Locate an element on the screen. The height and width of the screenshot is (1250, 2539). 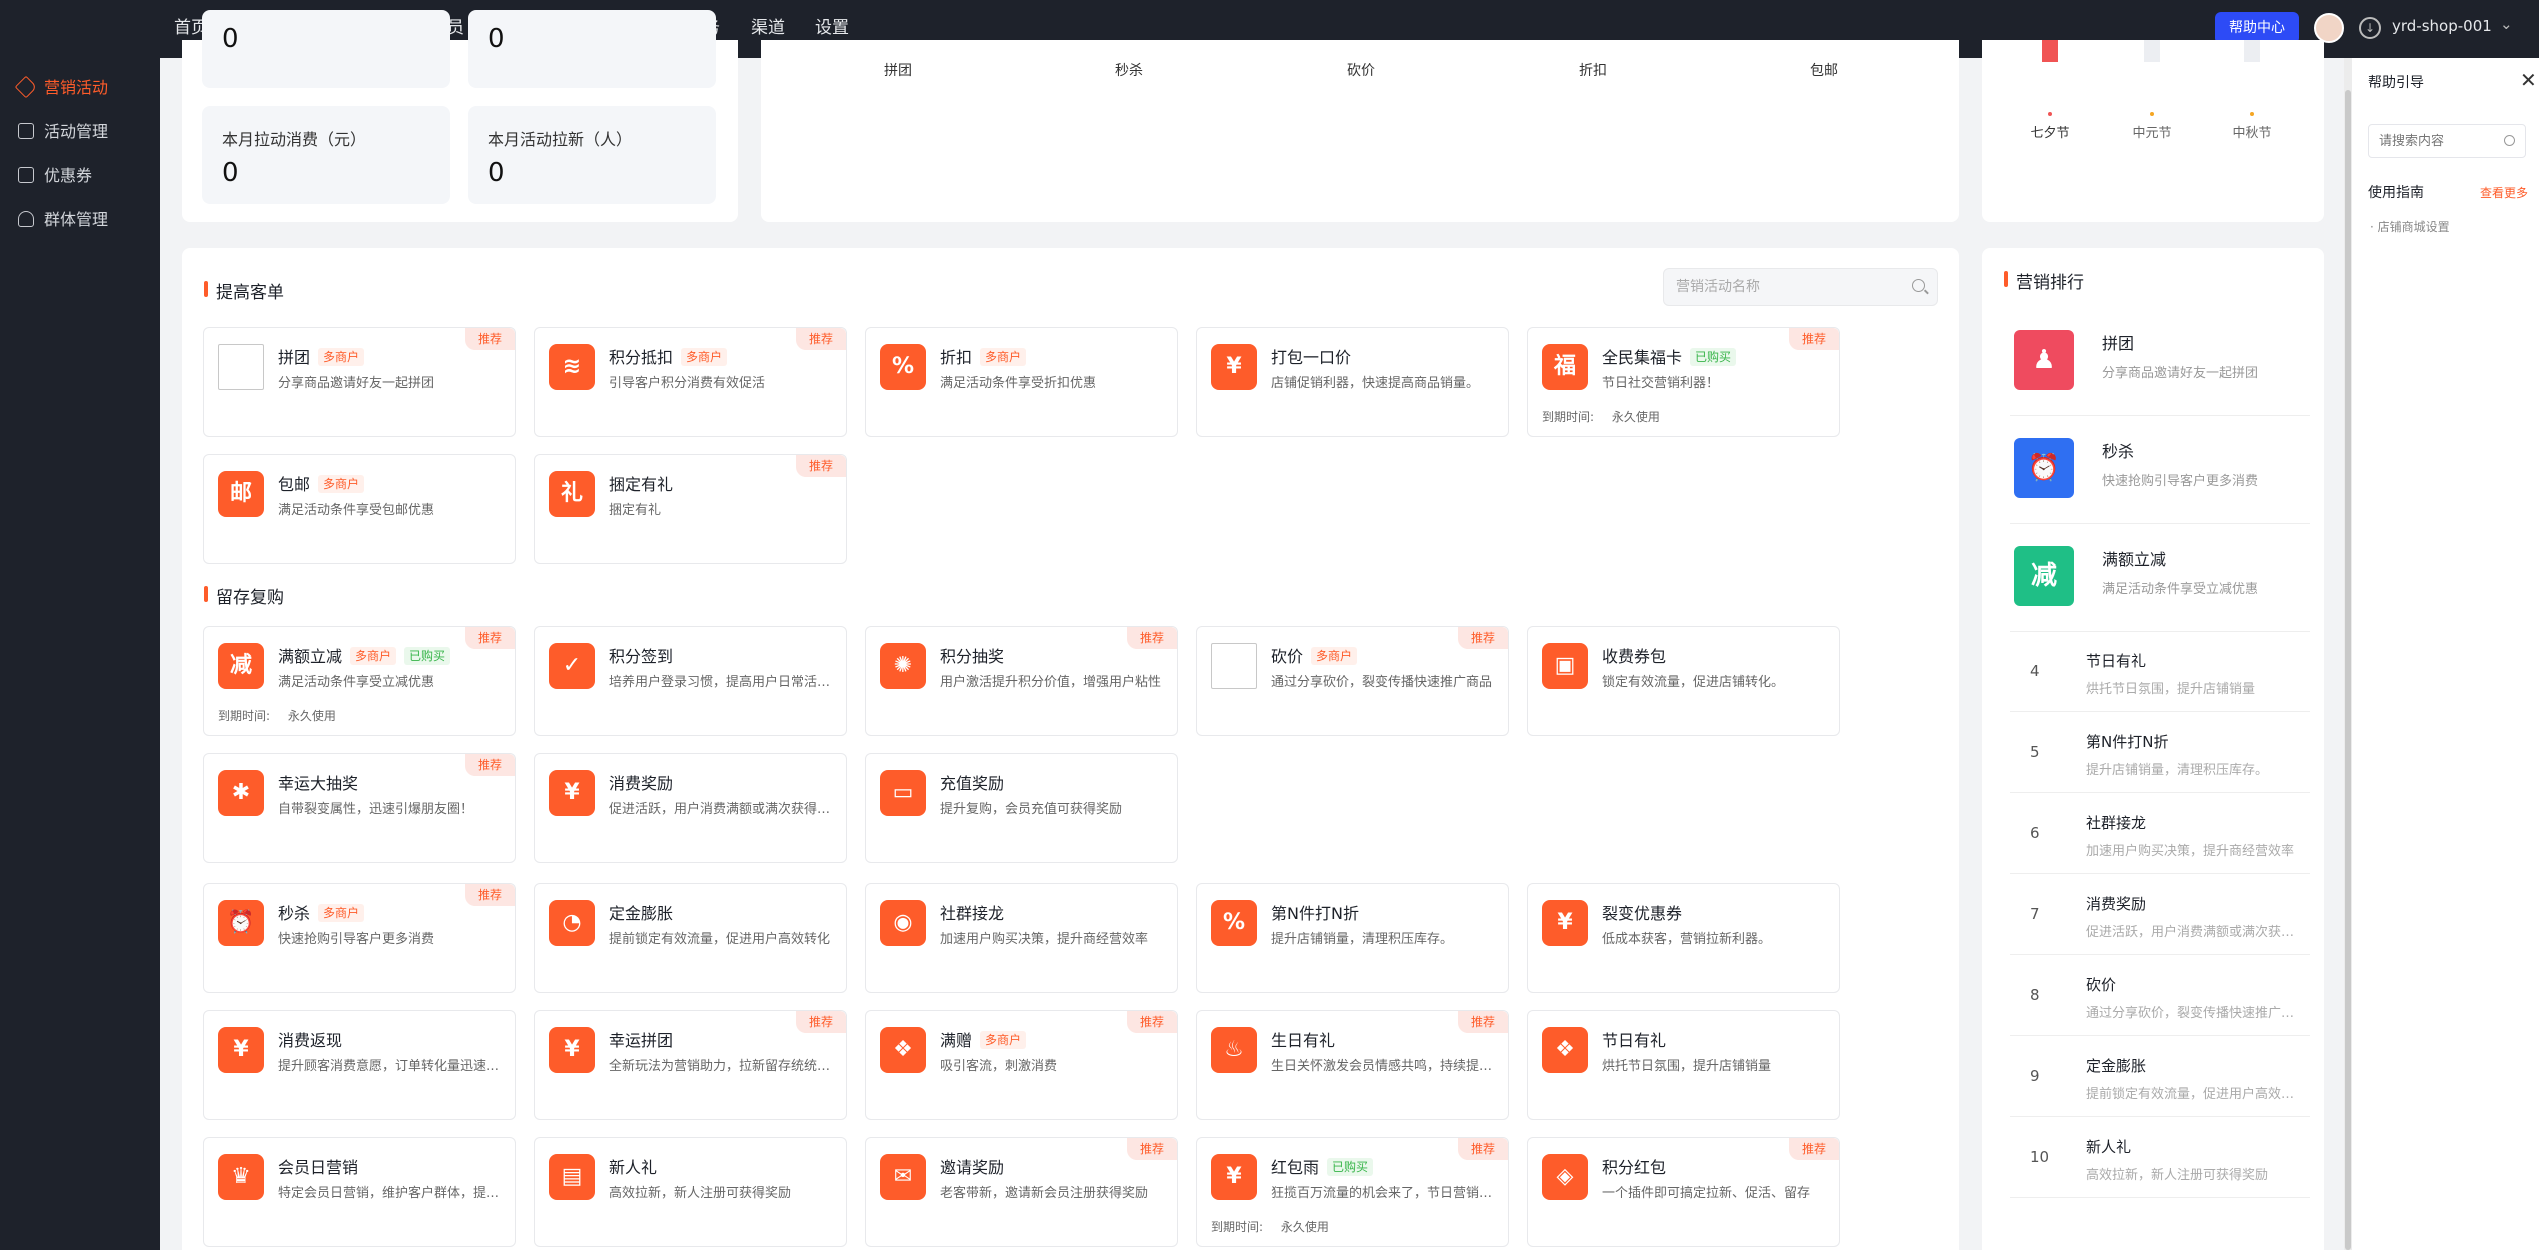
activity-name-text: 积分抵扣 is located at coordinates (641, 357).